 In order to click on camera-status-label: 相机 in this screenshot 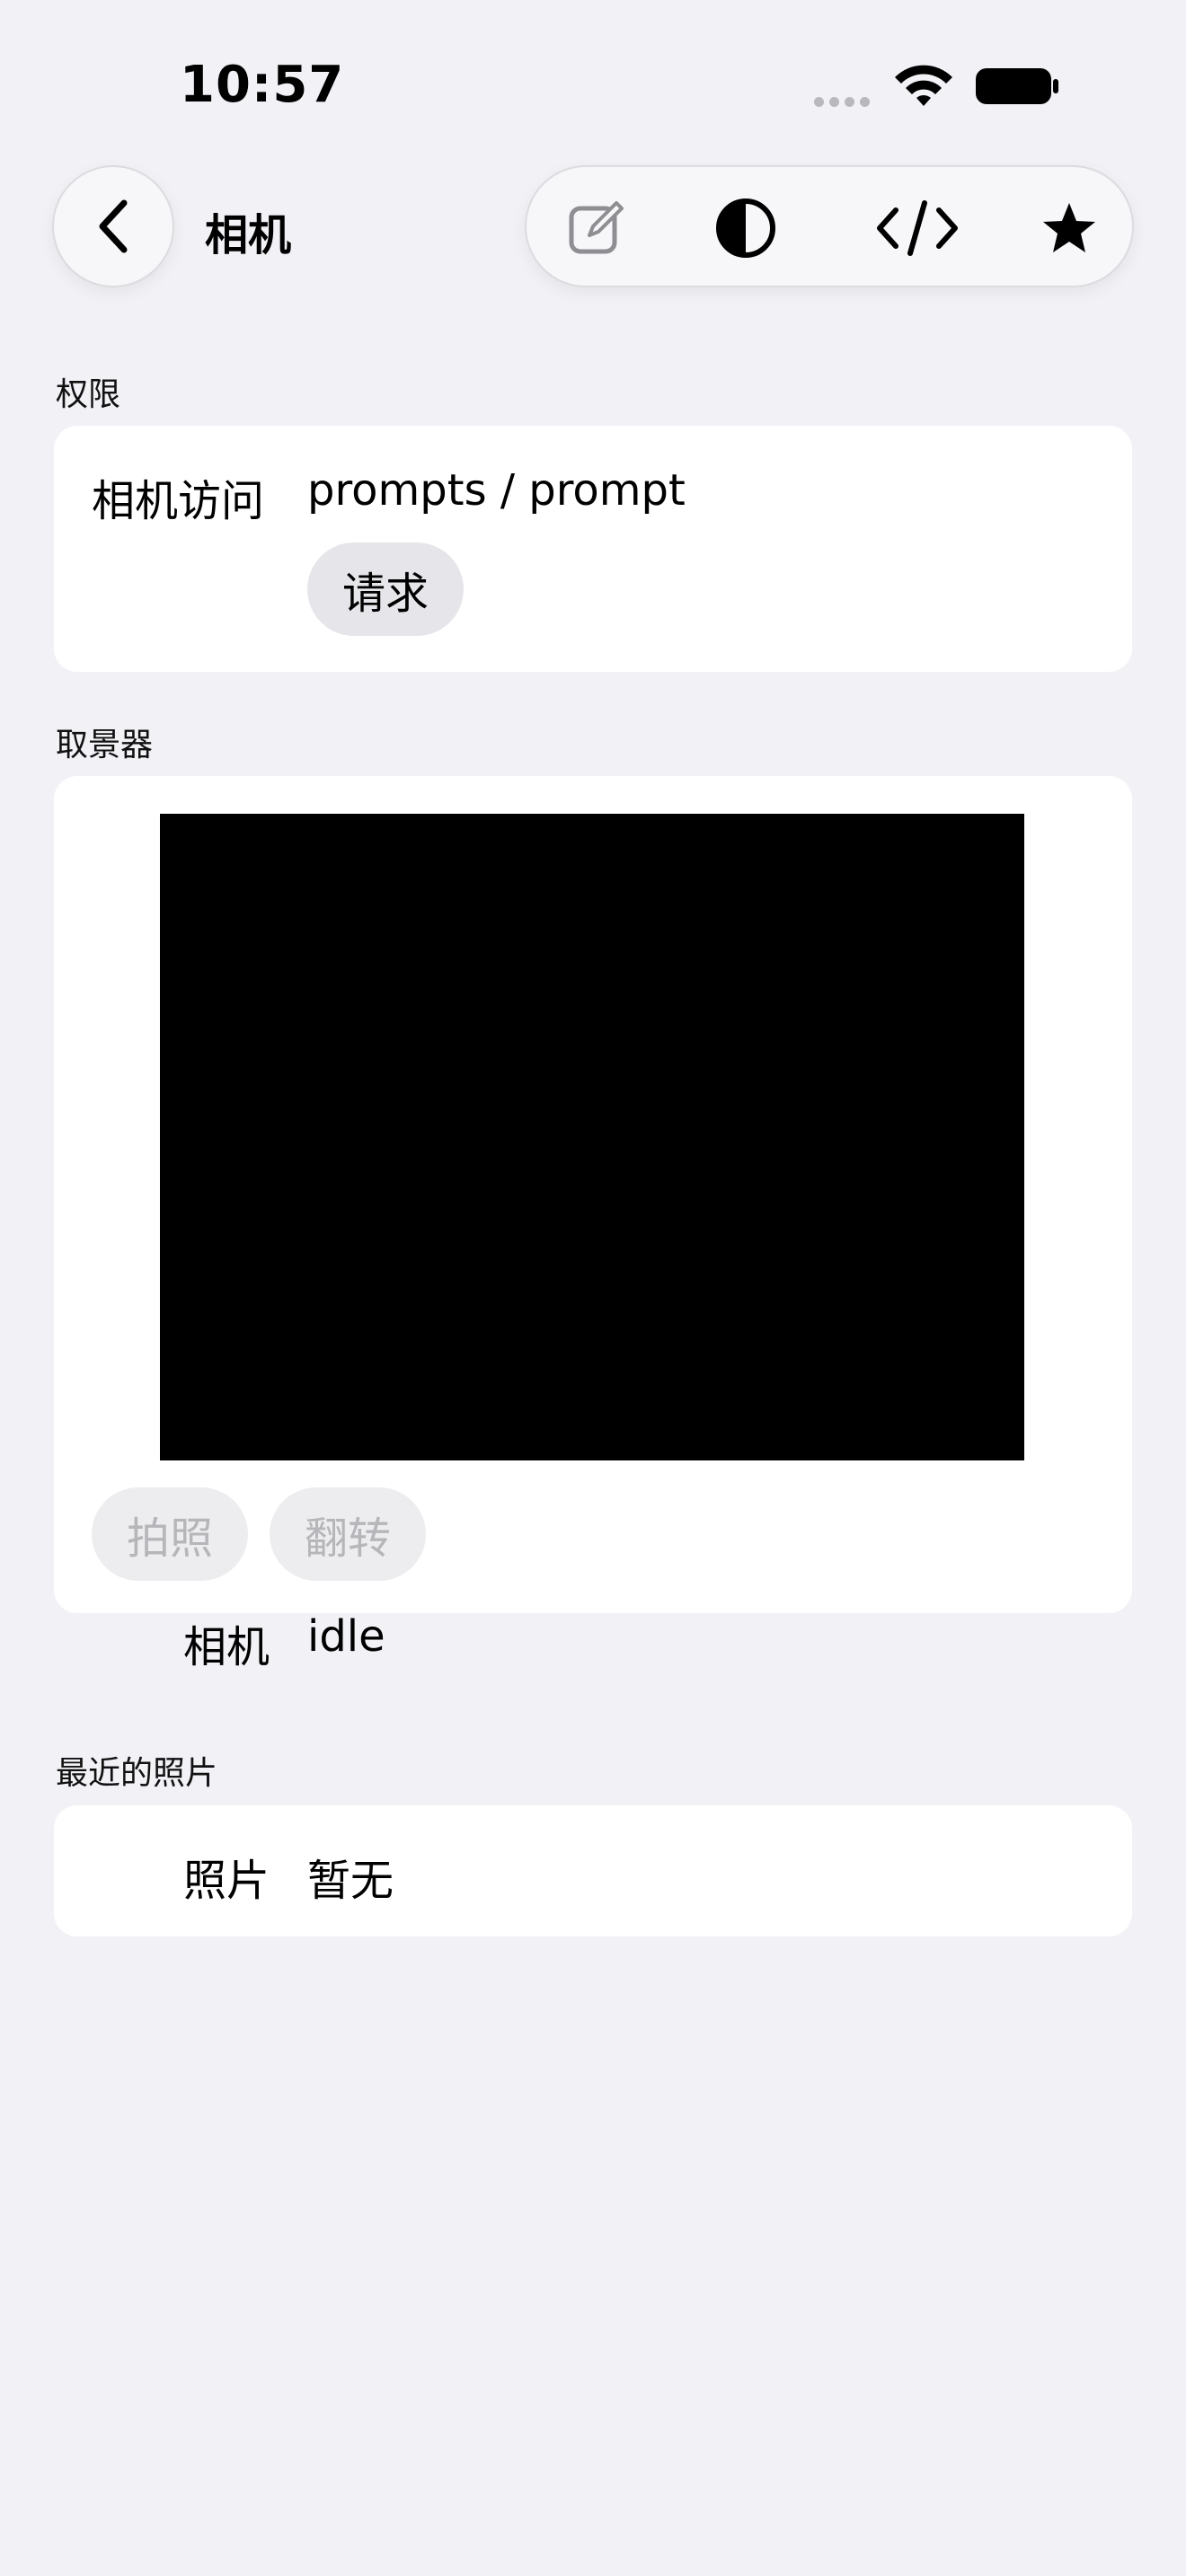, I will do `click(226, 1647)`.